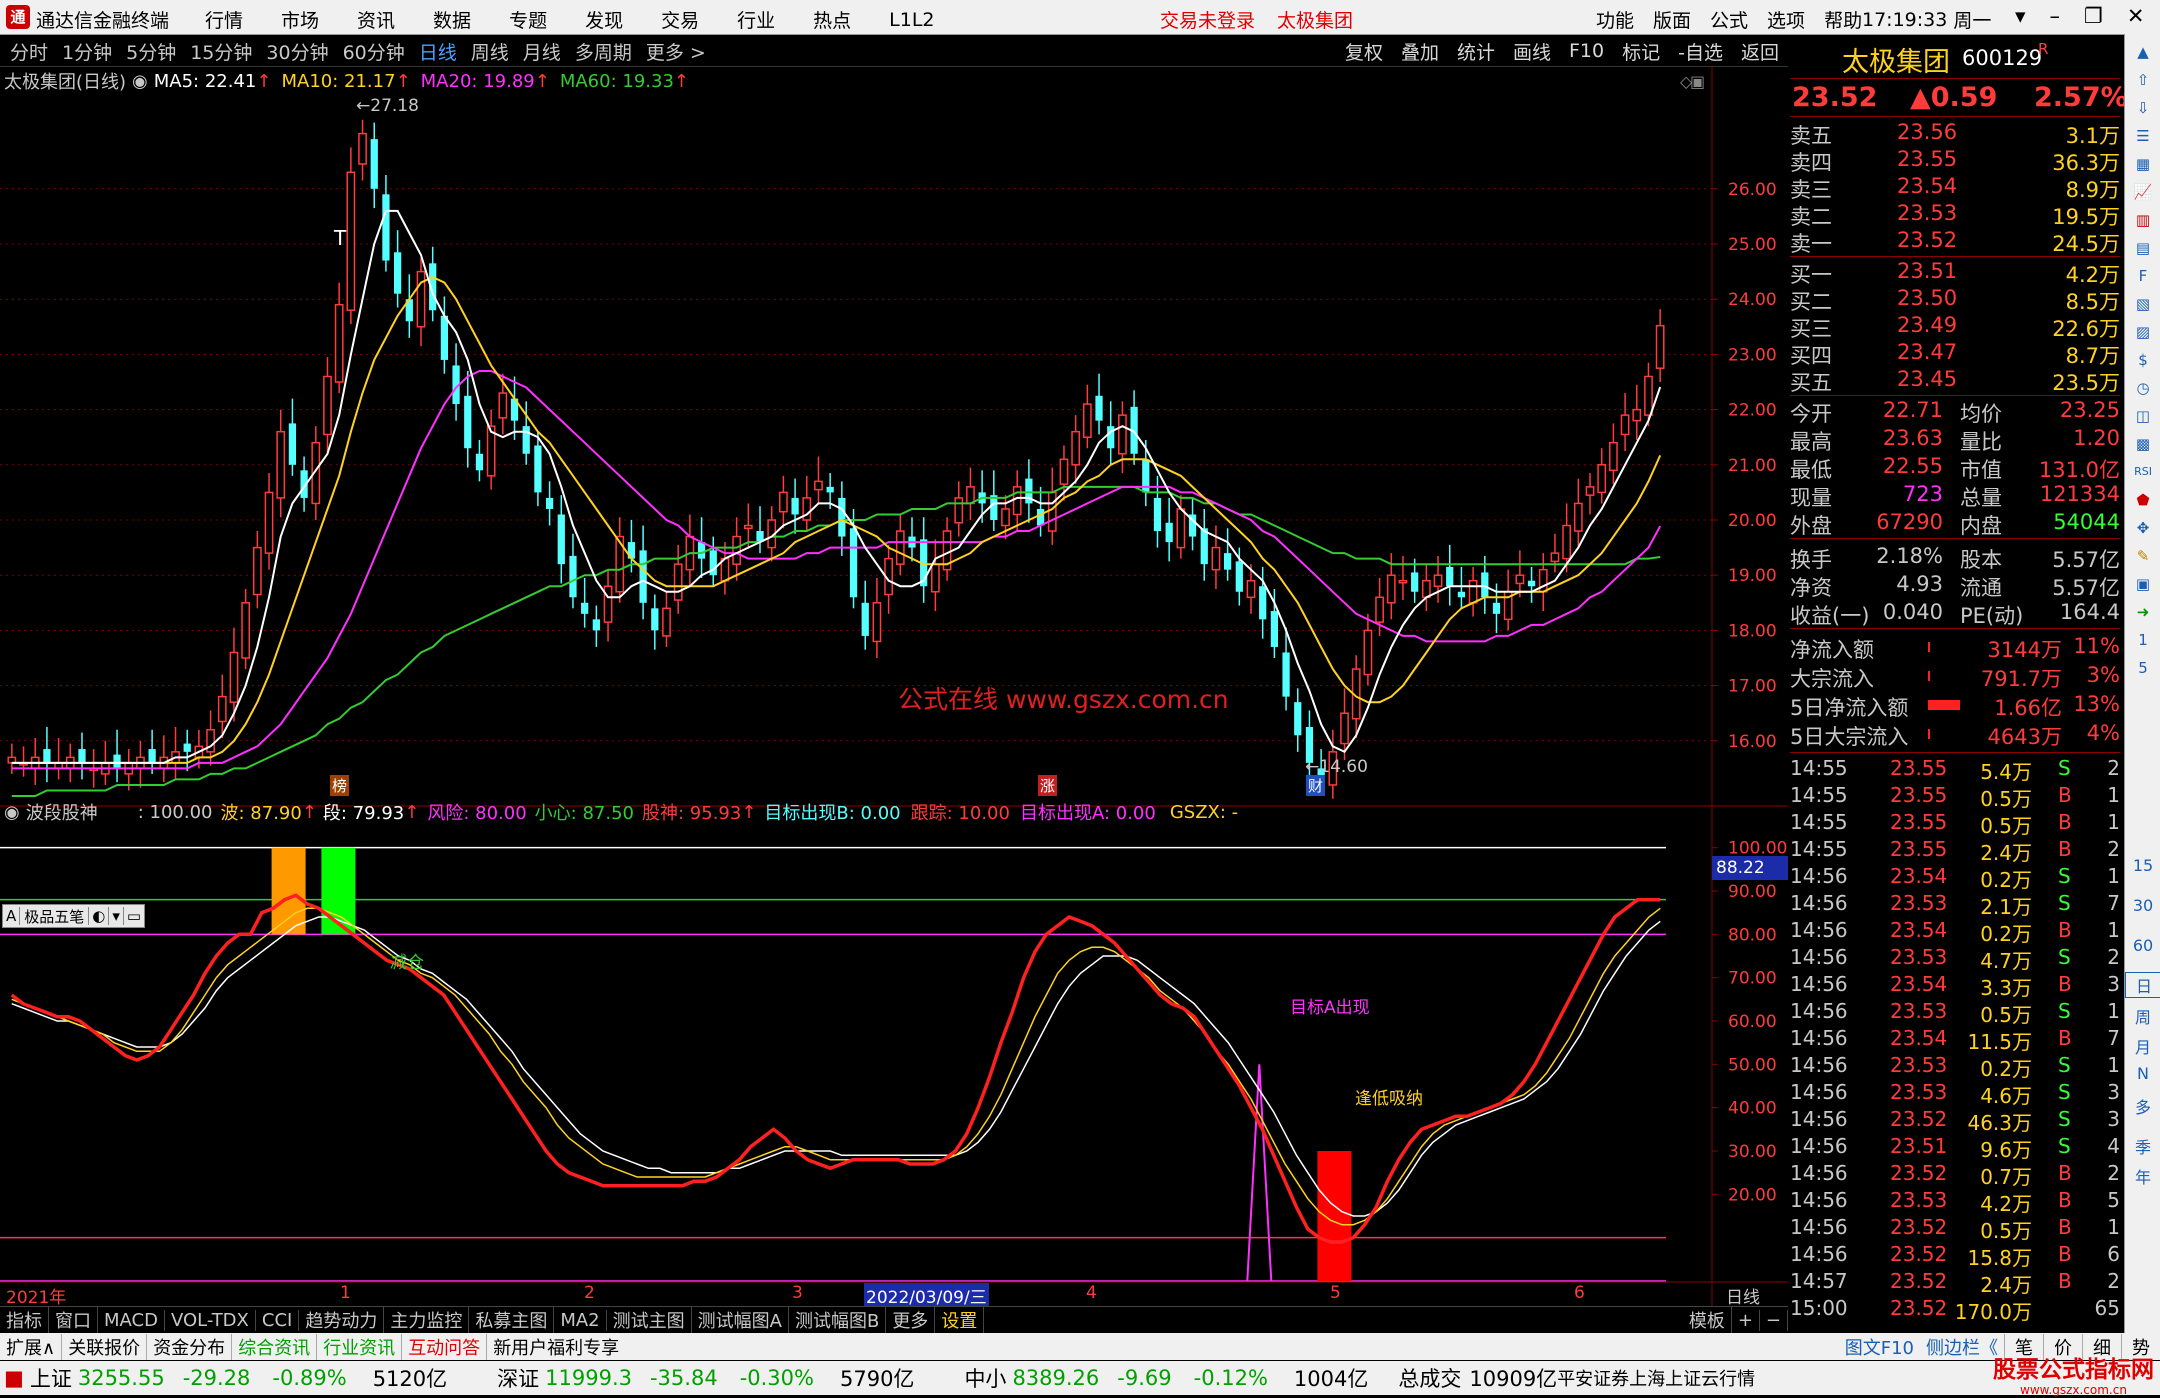 This screenshot has height=1398, width=2160. Describe the element at coordinates (1955, 215) in the screenshot. I see `orderbook-sell-row: 卖二 23.53 19.5万` at that location.